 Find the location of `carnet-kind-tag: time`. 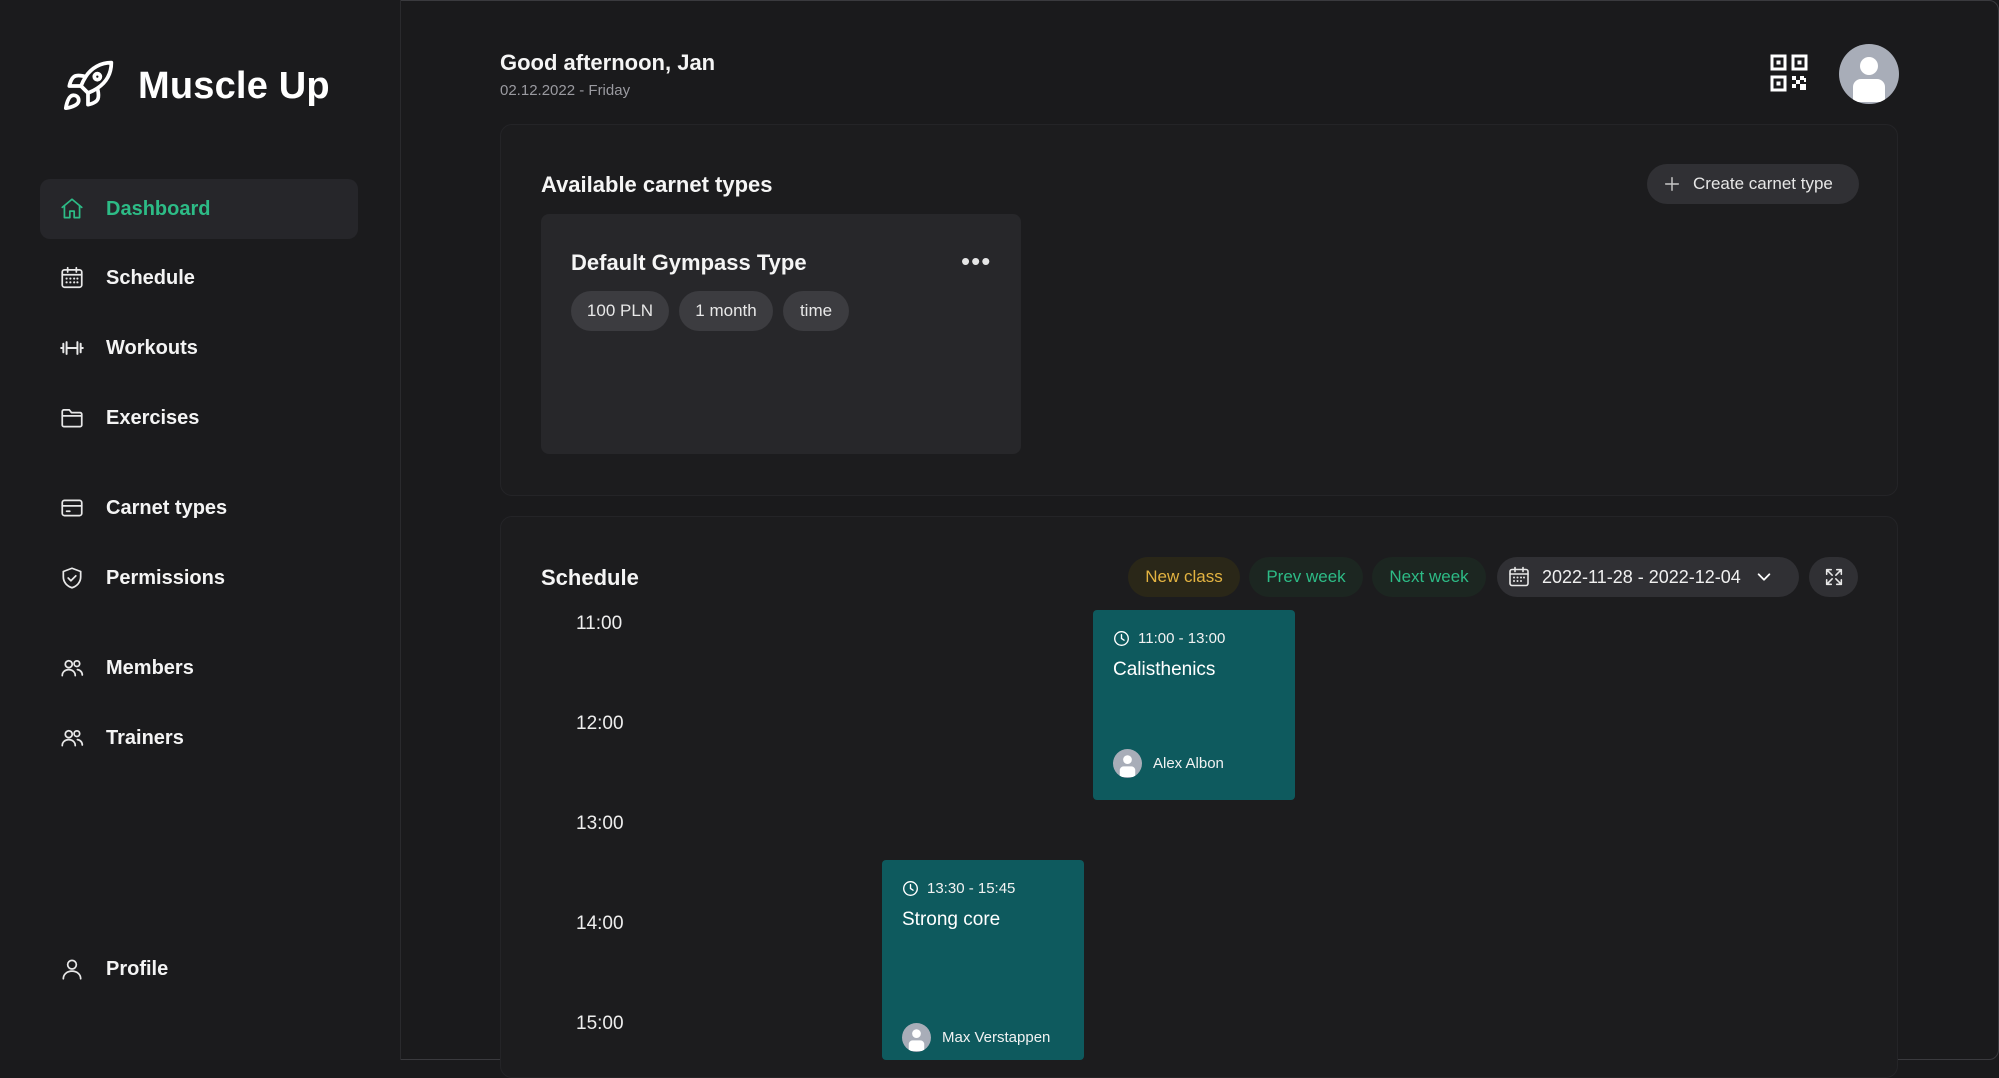

carnet-kind-tag: time is located at coordinates (816, 311).